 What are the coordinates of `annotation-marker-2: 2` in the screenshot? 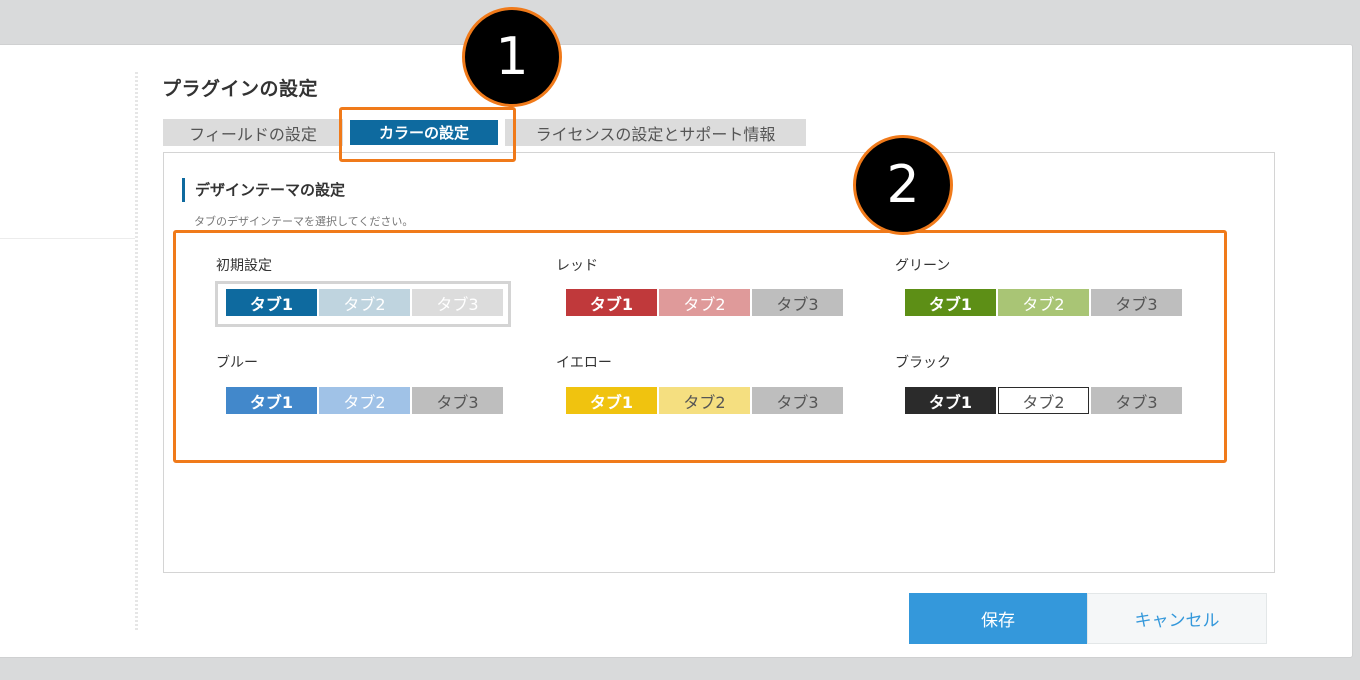 It's located at (903, 185).